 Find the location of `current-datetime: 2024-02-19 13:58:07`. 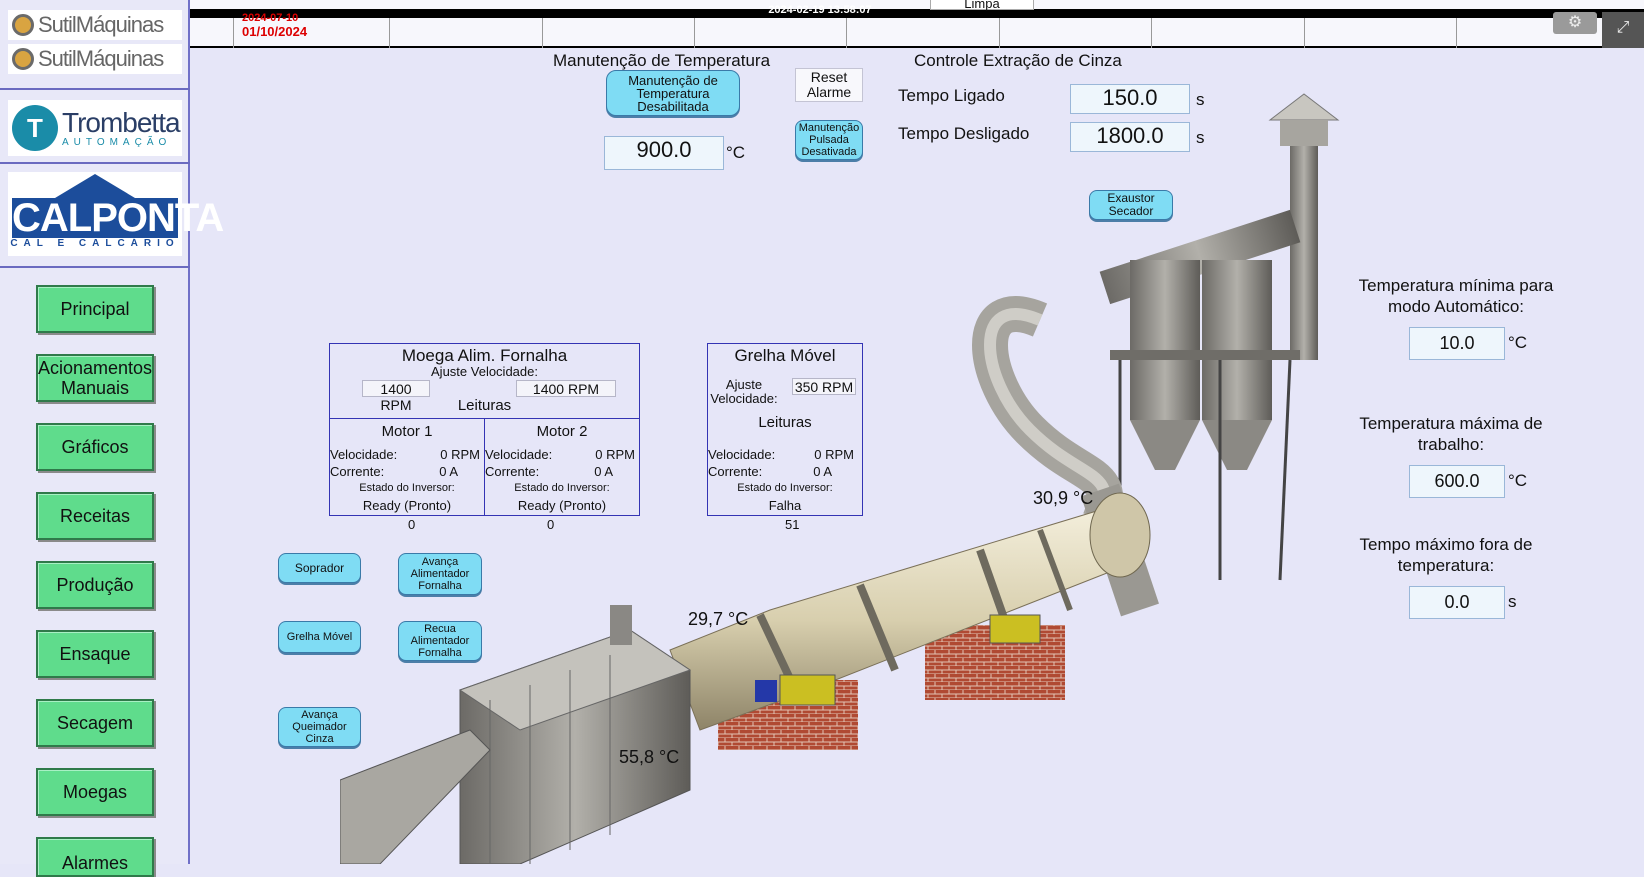

current-datetime: 2024-02-19 13:58:07 is located at coordinates (820, 10).